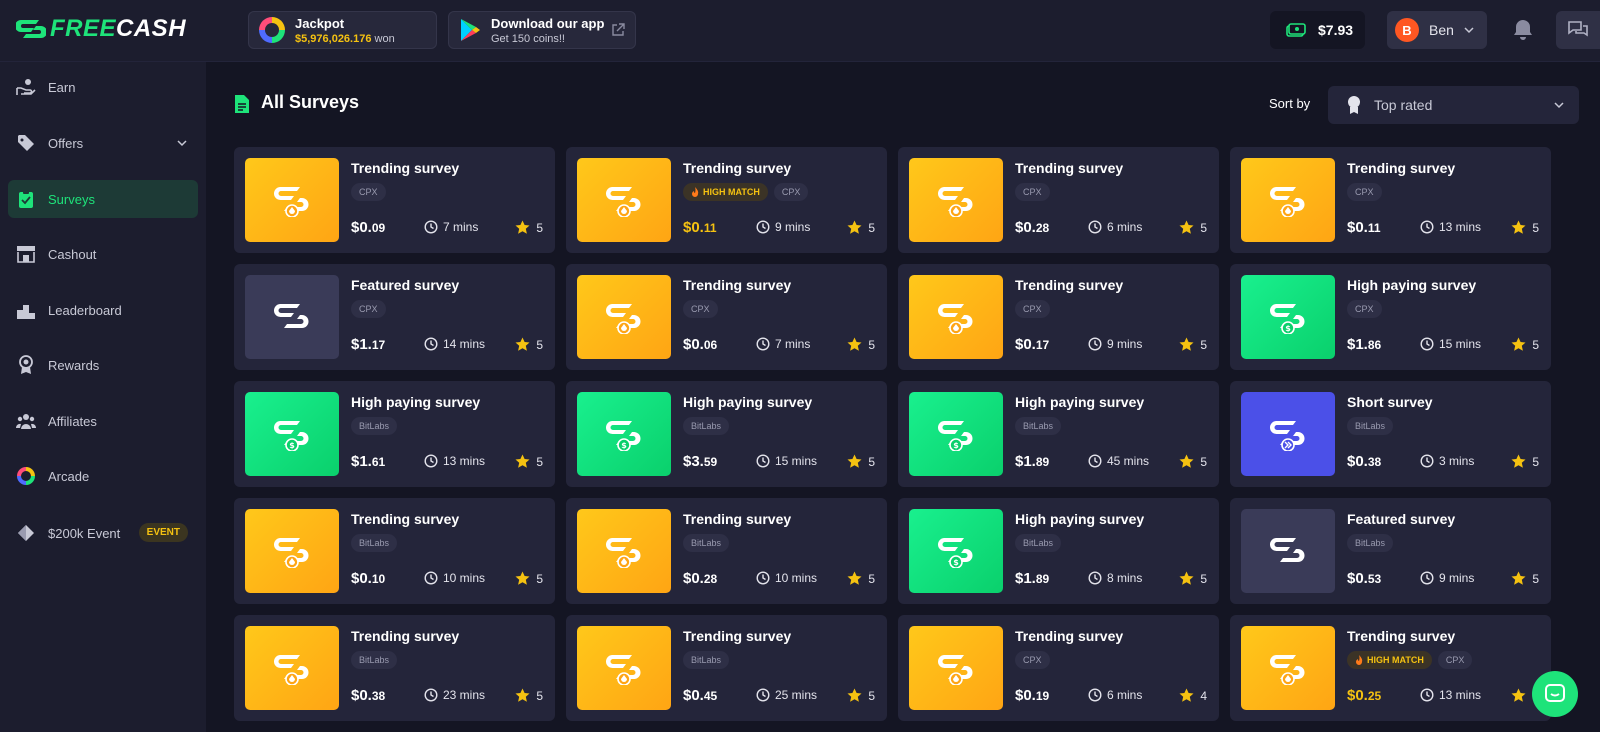 Image resolution: width=1600 pixels, height=732 pixels. Describe the element at coordinates (26, 199) in the screenshot. I see `clipboard-icon` at that location.